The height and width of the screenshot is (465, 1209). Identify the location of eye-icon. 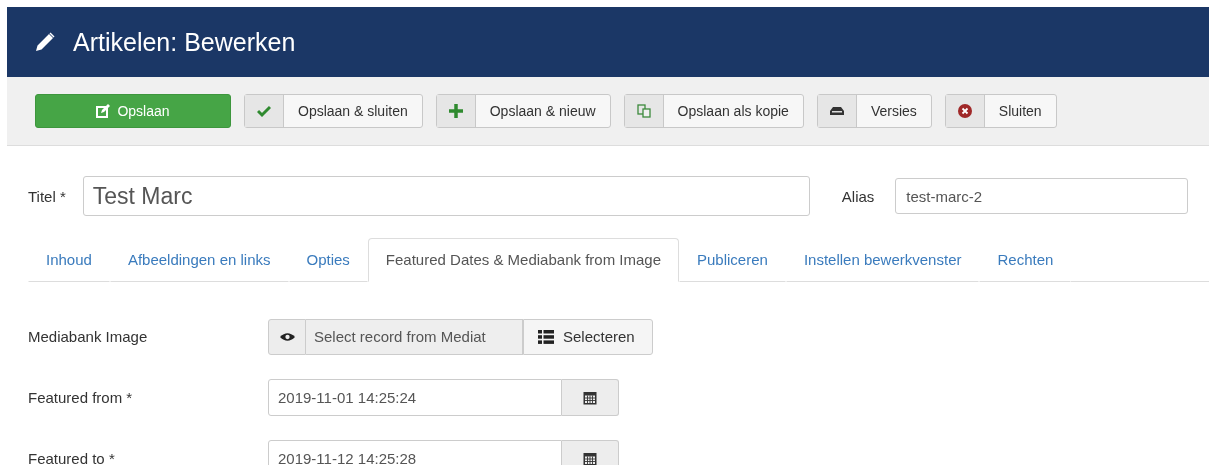
(287, 336).